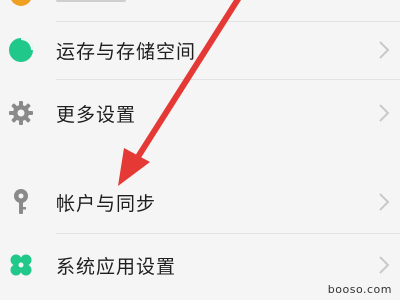  I want to click on watermark-text: booso.com, so click(359, 289).